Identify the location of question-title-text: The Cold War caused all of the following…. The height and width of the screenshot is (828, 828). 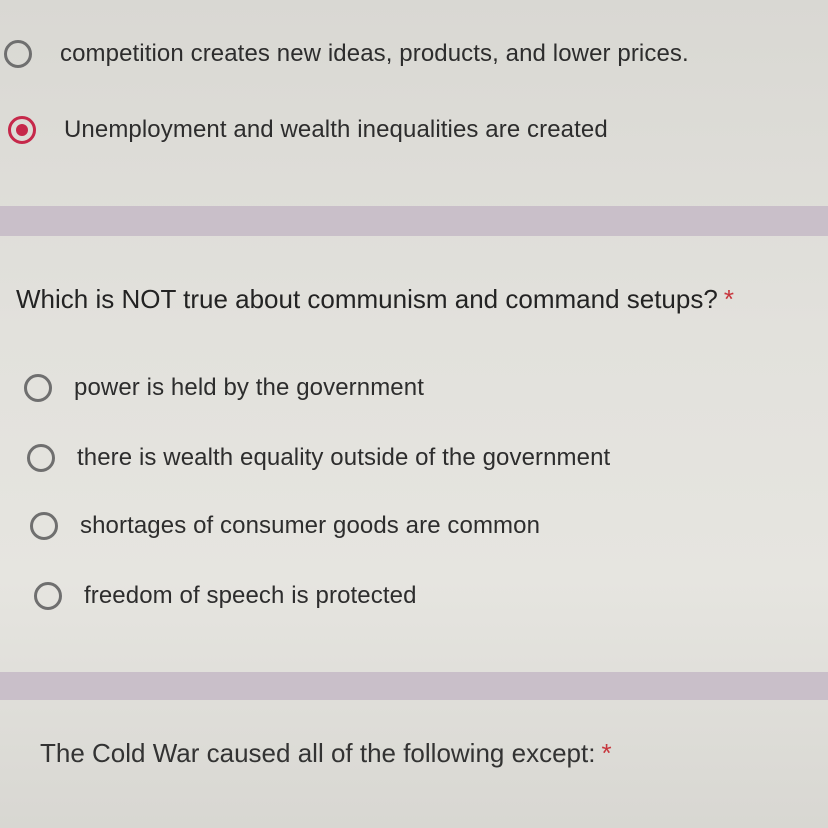
(318, 753).